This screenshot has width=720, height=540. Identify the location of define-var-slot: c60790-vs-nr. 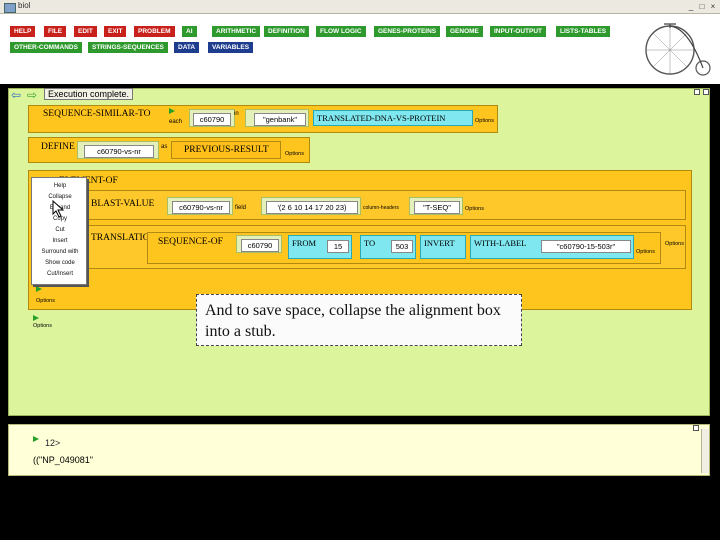
(118, 150).